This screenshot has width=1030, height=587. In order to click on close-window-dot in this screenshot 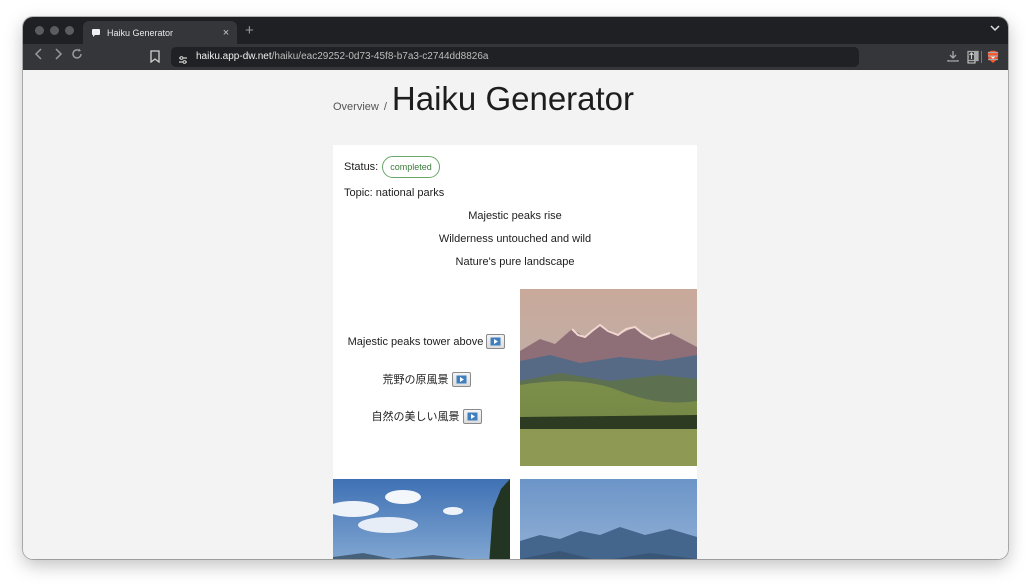, I will do `click(39, 30)`.